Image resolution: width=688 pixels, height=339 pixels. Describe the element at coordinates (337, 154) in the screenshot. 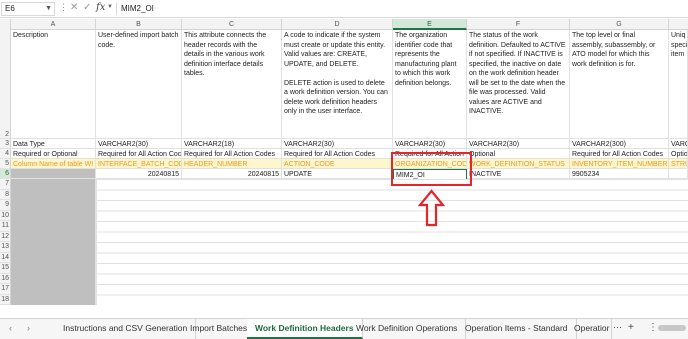

I see `cell-d4: Required for All Action Codes` at that location.